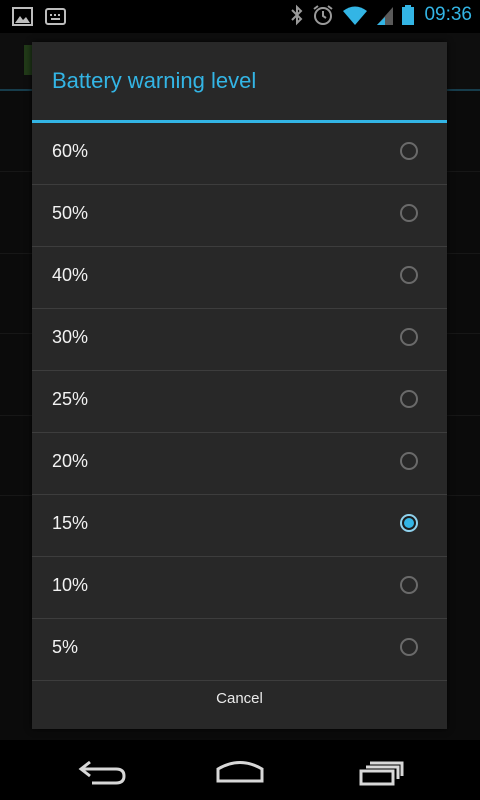 This screenshot has height=800, width=480. Describe the element at coordinates (239, 464) in the screenshot. I see `option-20: 20%` at that location.